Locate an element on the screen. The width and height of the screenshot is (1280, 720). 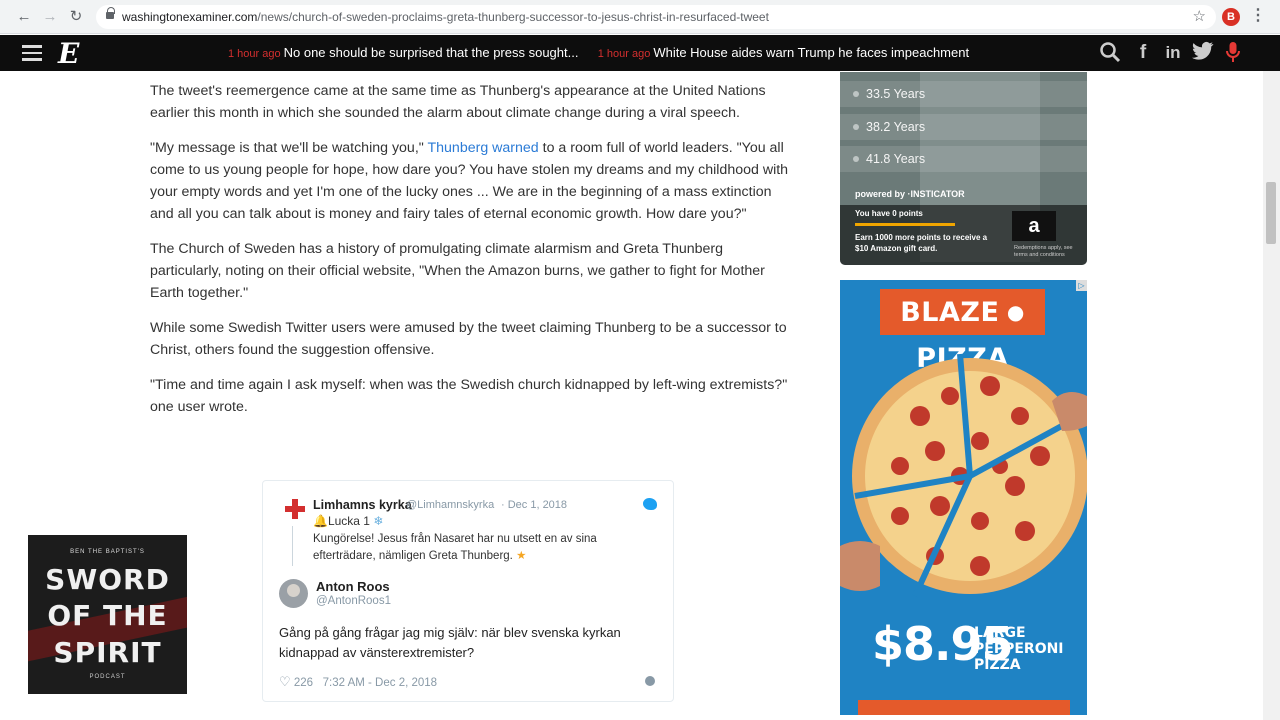
points-progress-bar is located at coordinates (905, 224).